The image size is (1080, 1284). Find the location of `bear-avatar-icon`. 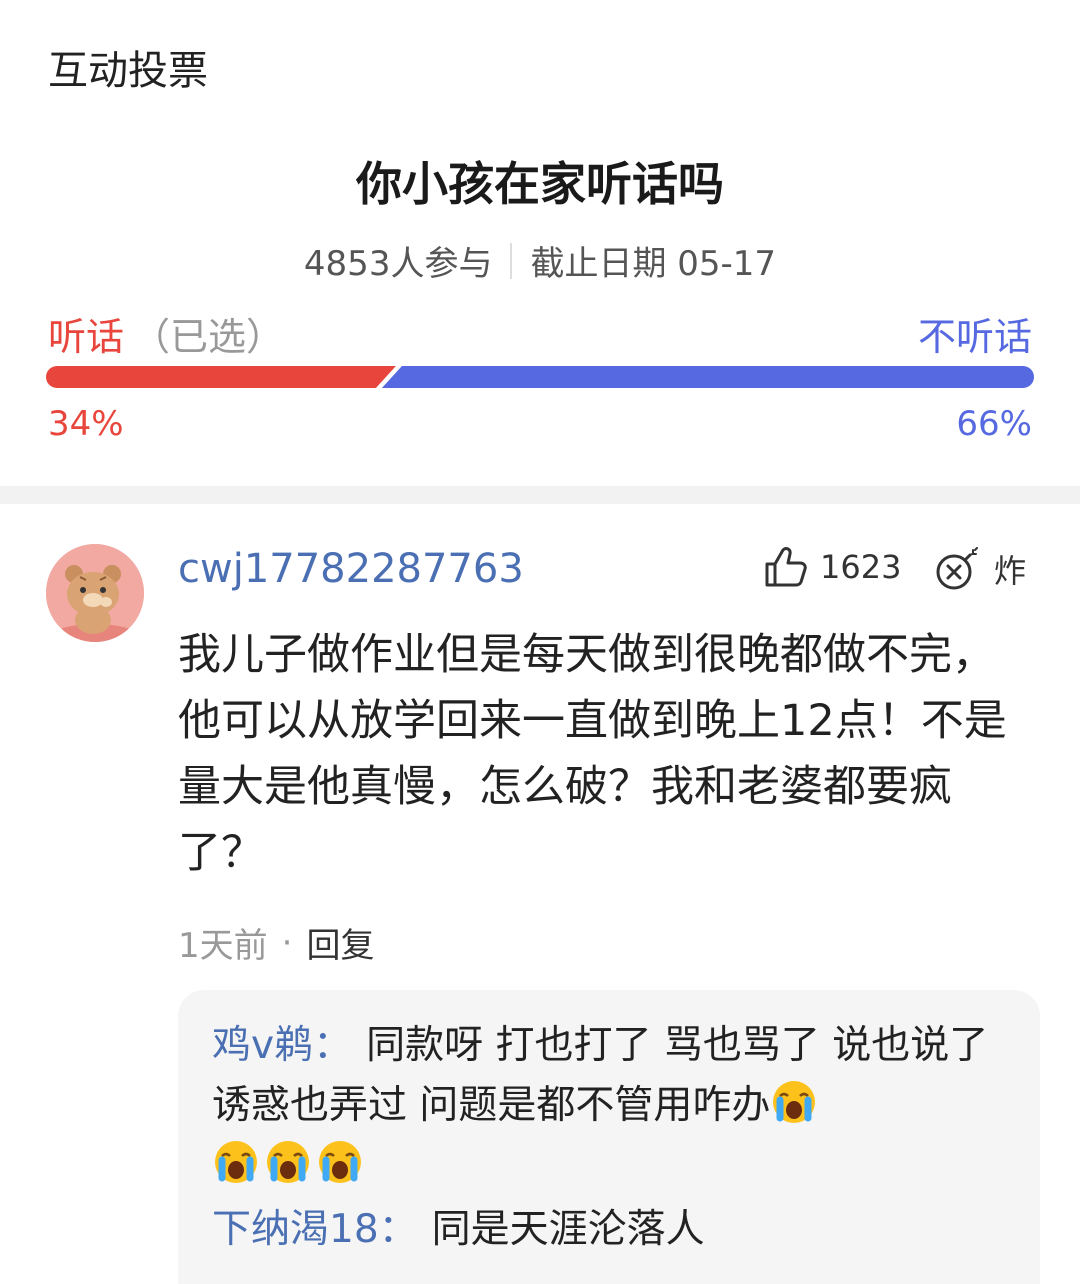

bear-avatar-icon is located at coordinates (95, 593).